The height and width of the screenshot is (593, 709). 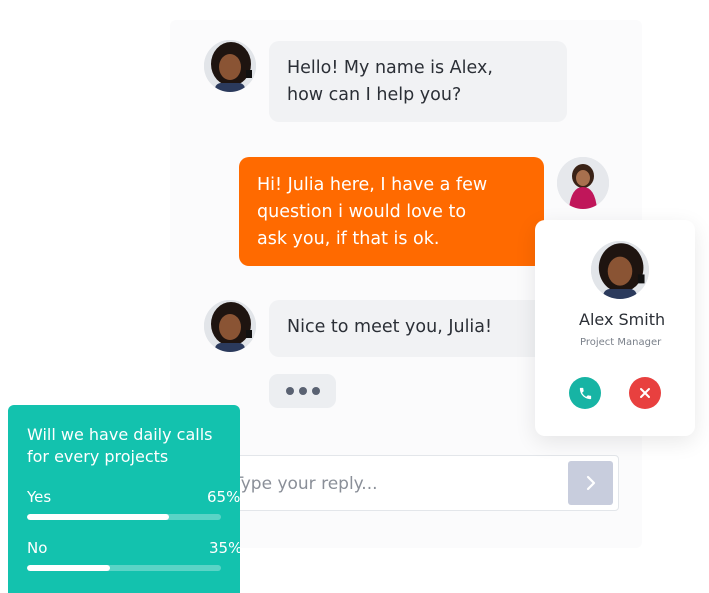 I want to click on profile-avatar-image, so click(x=620, y=270).